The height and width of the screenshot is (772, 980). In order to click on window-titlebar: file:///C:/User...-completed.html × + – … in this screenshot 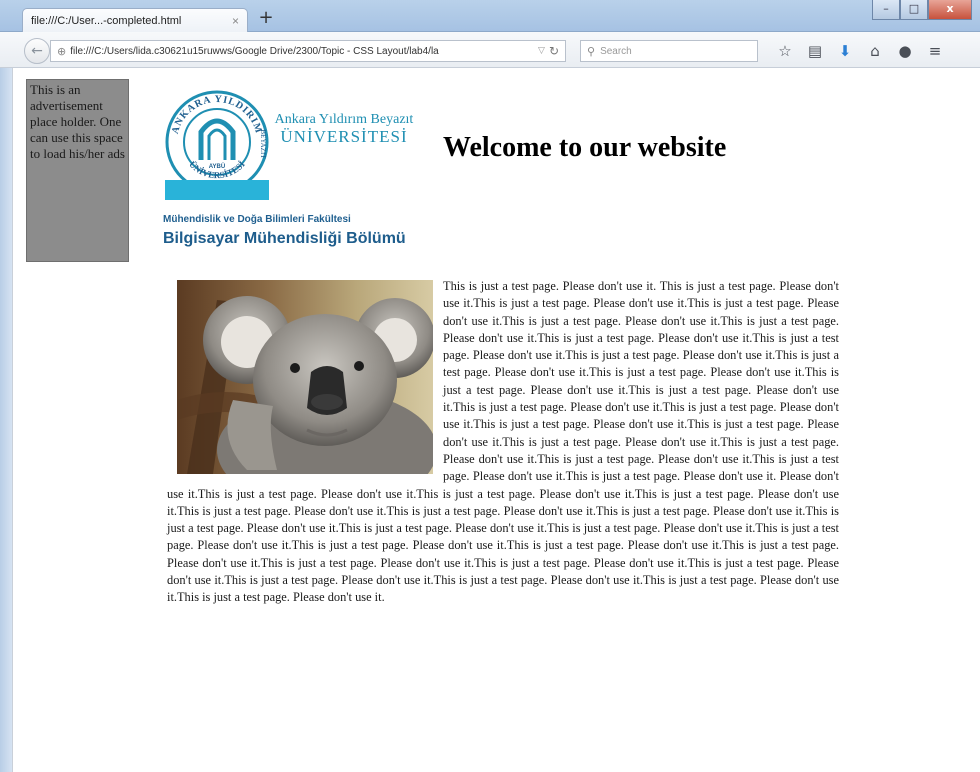, I will do `click(490, 16)`.